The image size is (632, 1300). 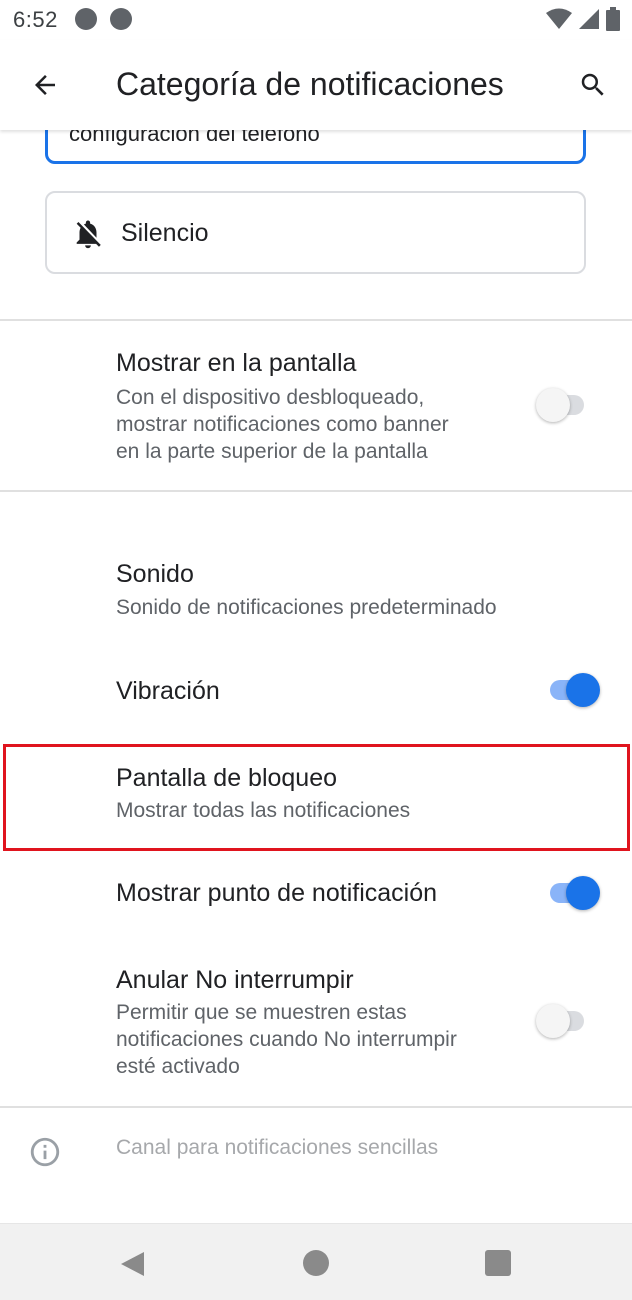 What do you see at coordinates (45, 1152) in the screenshot?
I see `info-icon` at bounding box center [45, 1152].